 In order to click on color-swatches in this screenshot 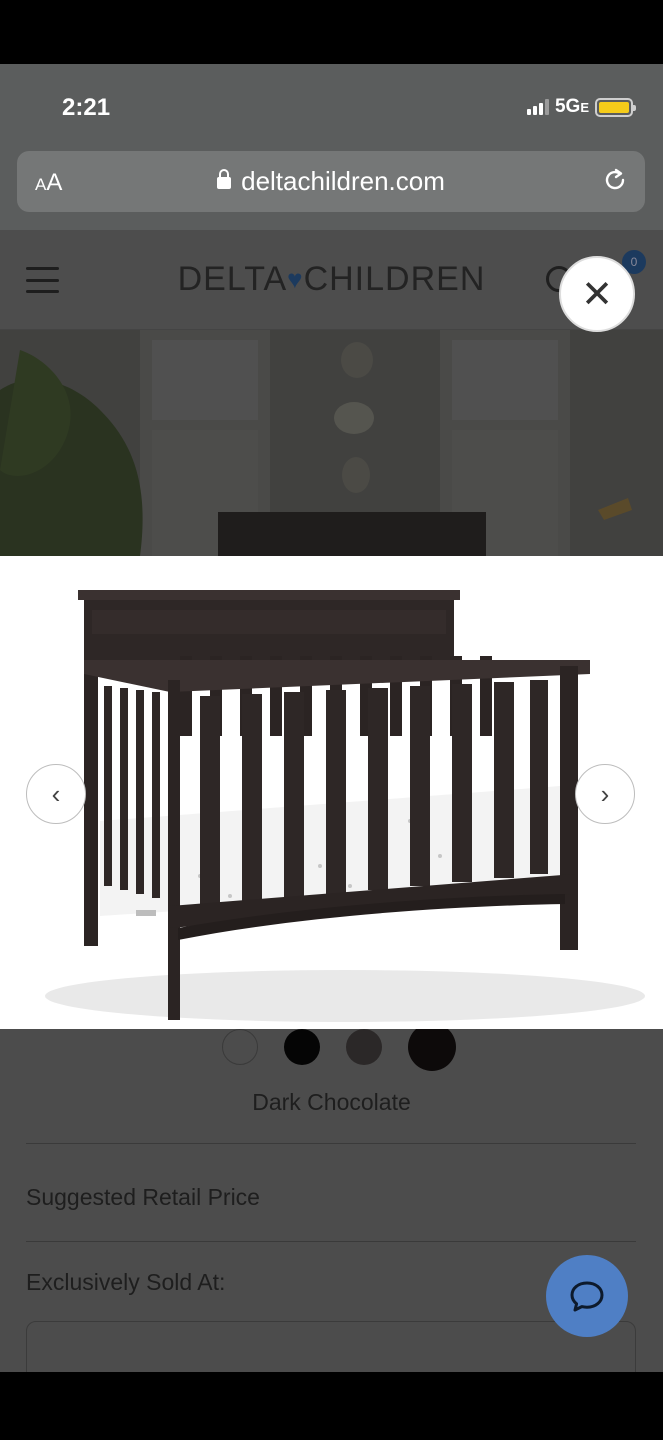, I will do `click(339, 1050)`.